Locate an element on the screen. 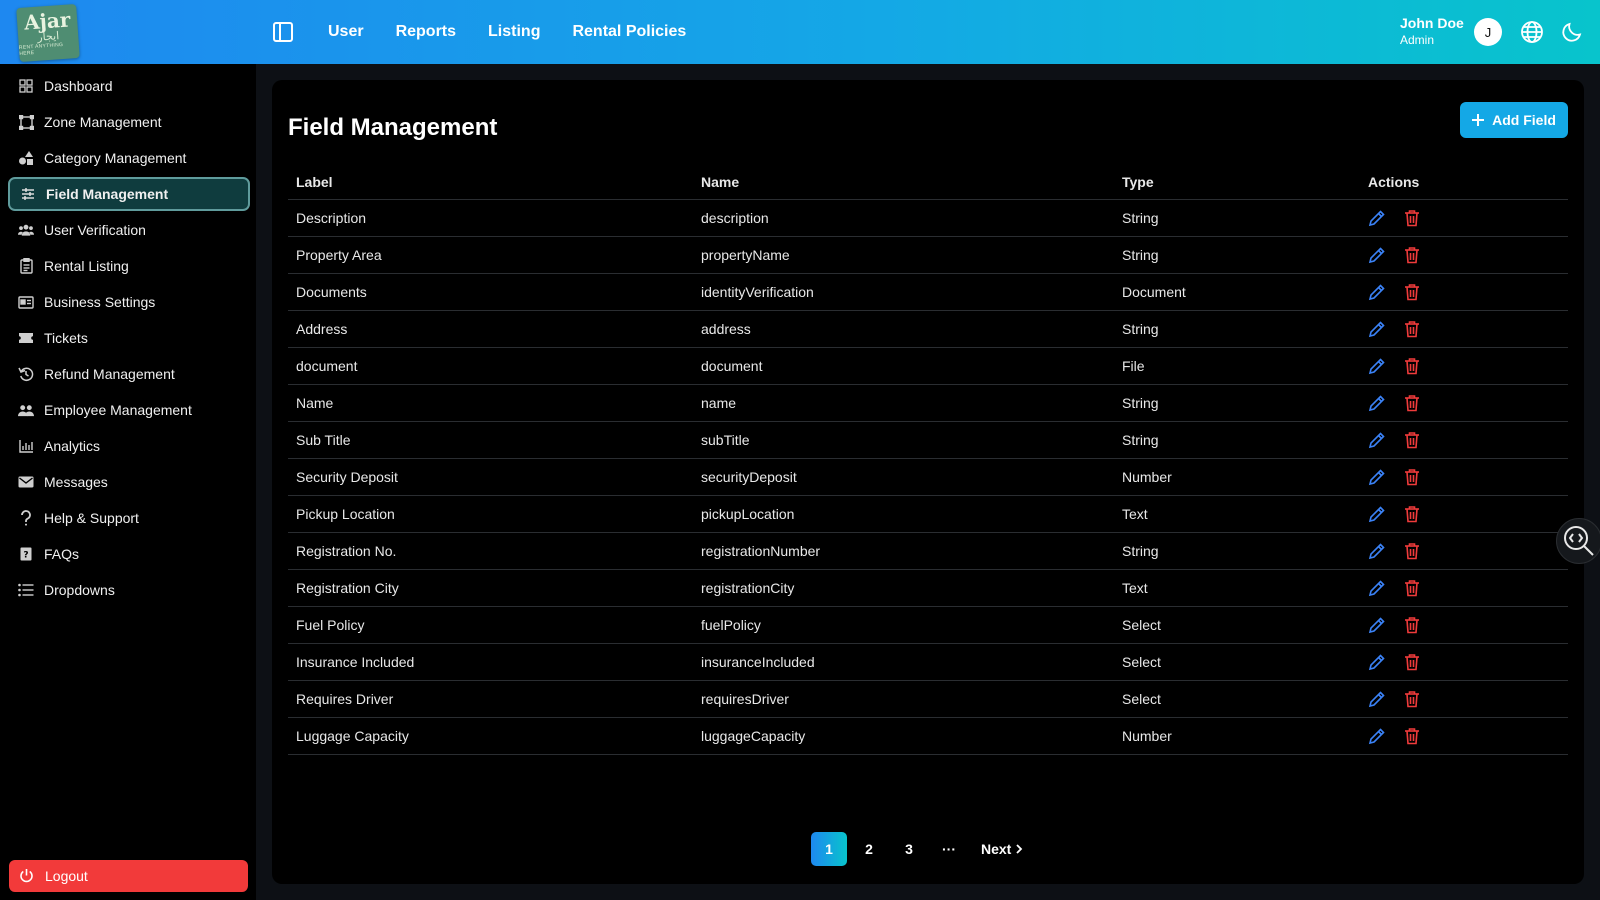 The image size is (1600, 900). table-row: Name name String is located at coordinates (928, 403).